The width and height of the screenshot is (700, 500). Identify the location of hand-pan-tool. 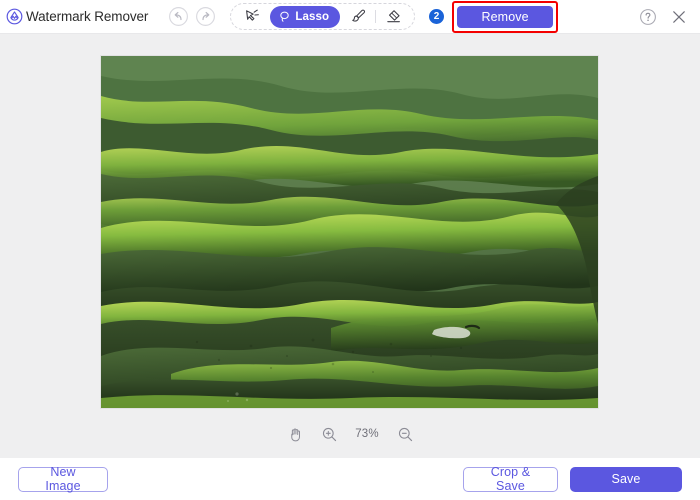
(295, 434).